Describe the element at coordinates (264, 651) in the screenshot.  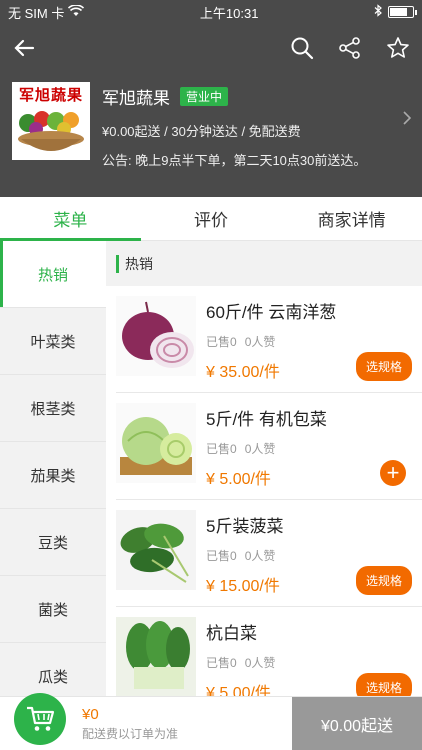
I see `product-item: 杭白菜 已售0 0人赞 ¥ 5.00/件 选规格` at that location.